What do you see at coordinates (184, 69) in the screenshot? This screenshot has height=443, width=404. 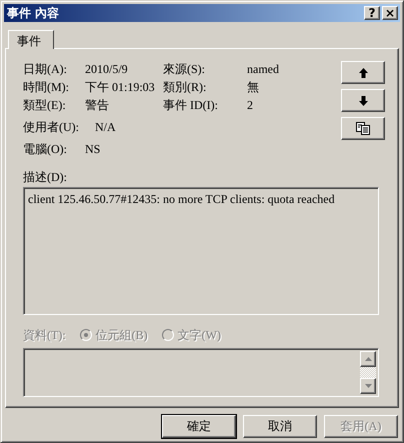 I see `field-label: 來源(S):` at bounding box center [184, 69].